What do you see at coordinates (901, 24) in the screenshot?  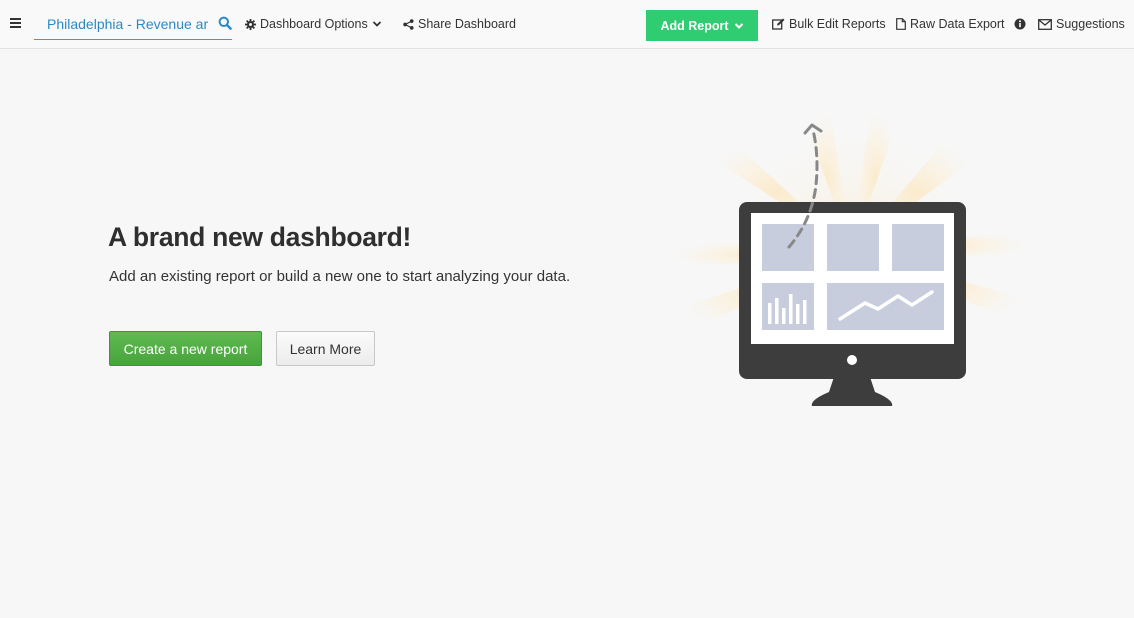 I see `document-icon` at bounding box center [901, 24].